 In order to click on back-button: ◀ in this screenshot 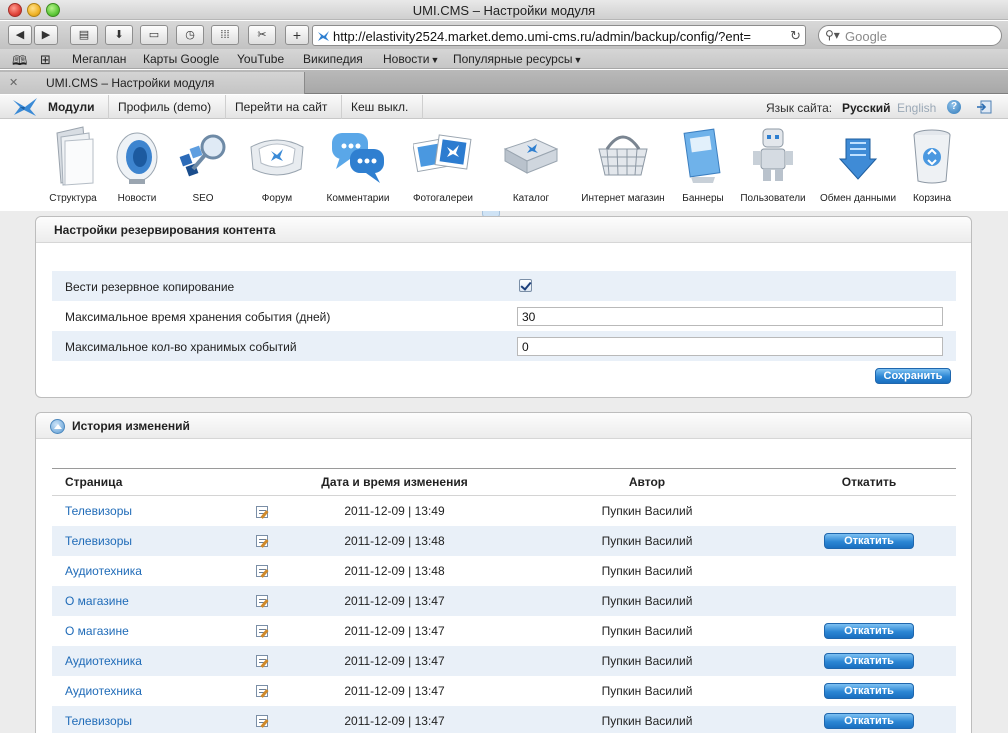, I will do `click(20, 35)`.